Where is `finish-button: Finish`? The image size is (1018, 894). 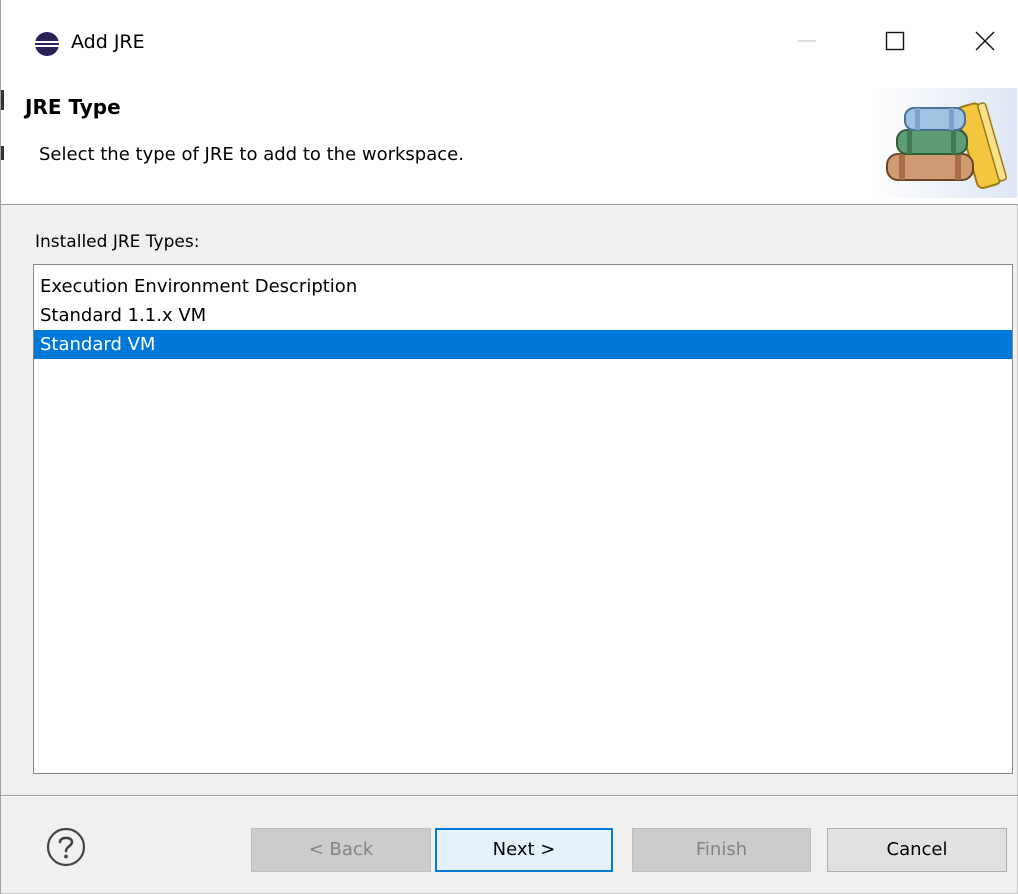
finish-button: Finish is located at coordinates (721, 850).